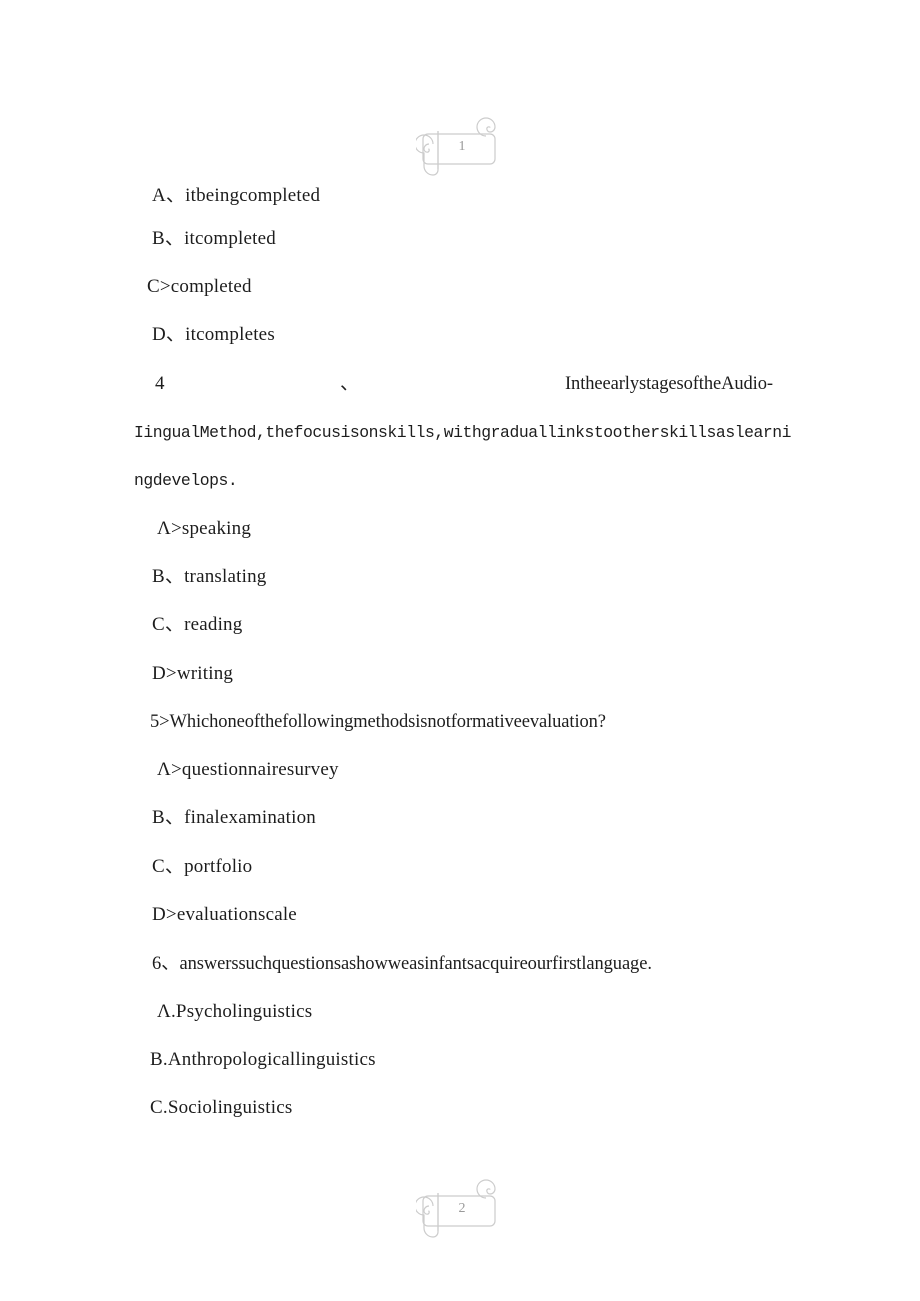 The width and height of the screenshot is (920, 1301). I want to click on page-marker-bottom: 2, so click(460, 1209).